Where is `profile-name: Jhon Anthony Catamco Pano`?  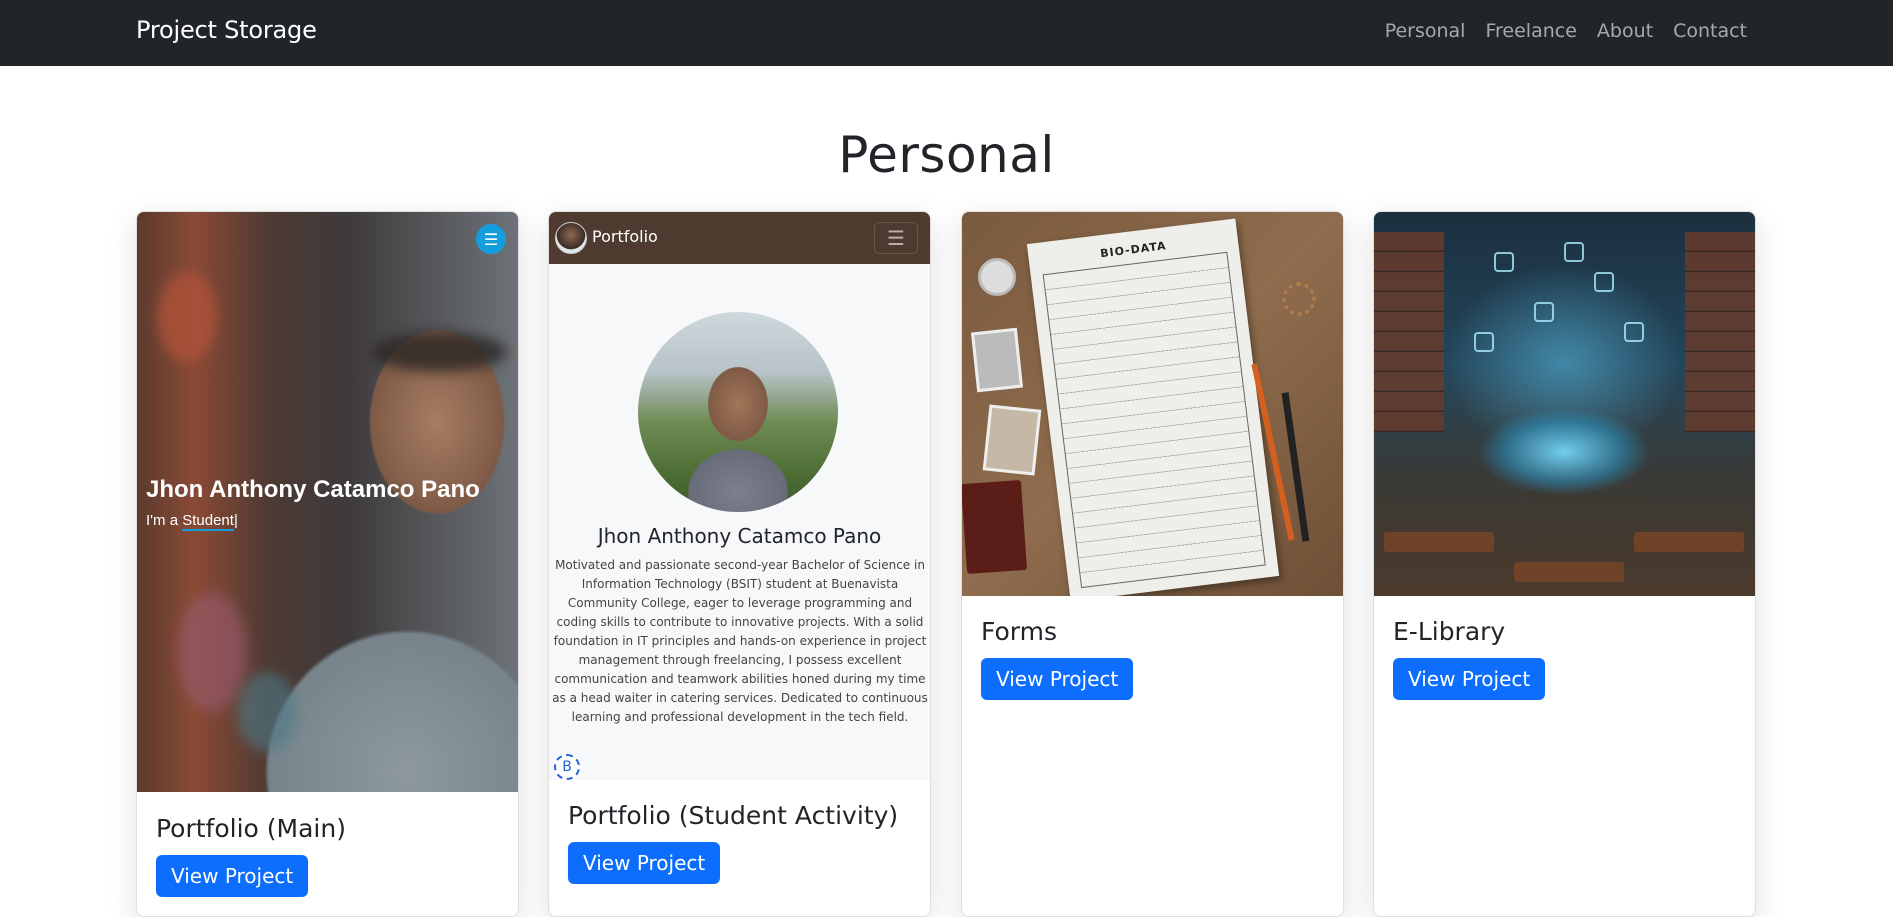 profile-name: Jhon Anthony Catamco Pano is located at coordinates (739, 536).